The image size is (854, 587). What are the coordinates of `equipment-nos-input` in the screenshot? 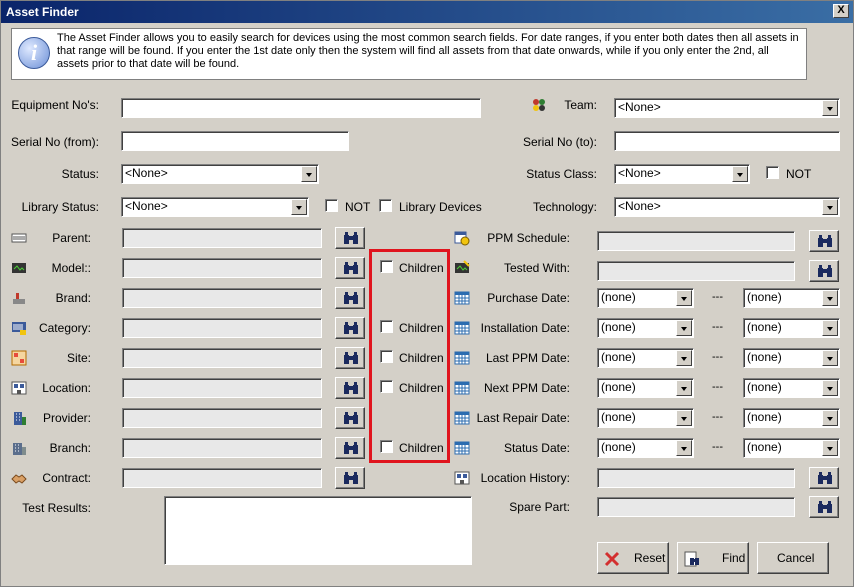 It's located at (301, 108).